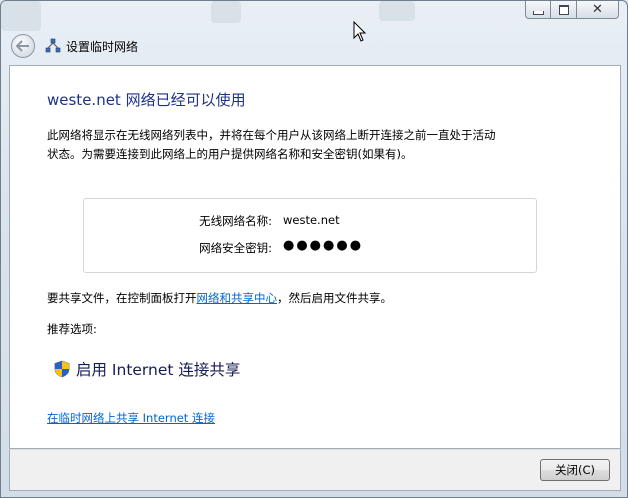 The height and width of the screenshot is (498, 628). What do you see at coordinates (53, 45) in the screenshot?
I see `network-icon` at bounding box center [53, 45].